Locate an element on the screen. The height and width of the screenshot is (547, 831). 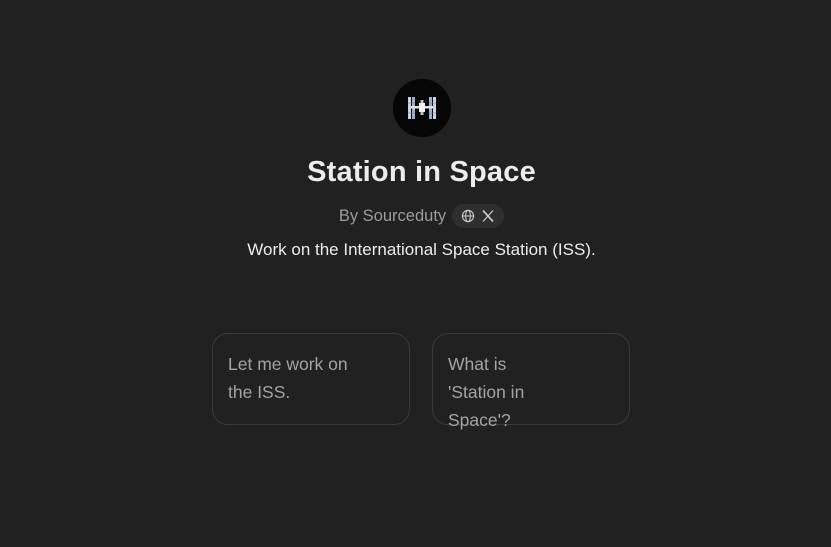
space-station-icon is located at coordinates (422, 108).